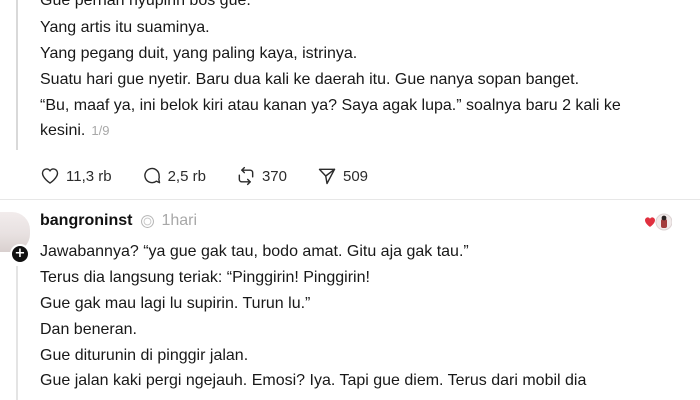  I want to click on plus-icon: +, so click(20, 254).